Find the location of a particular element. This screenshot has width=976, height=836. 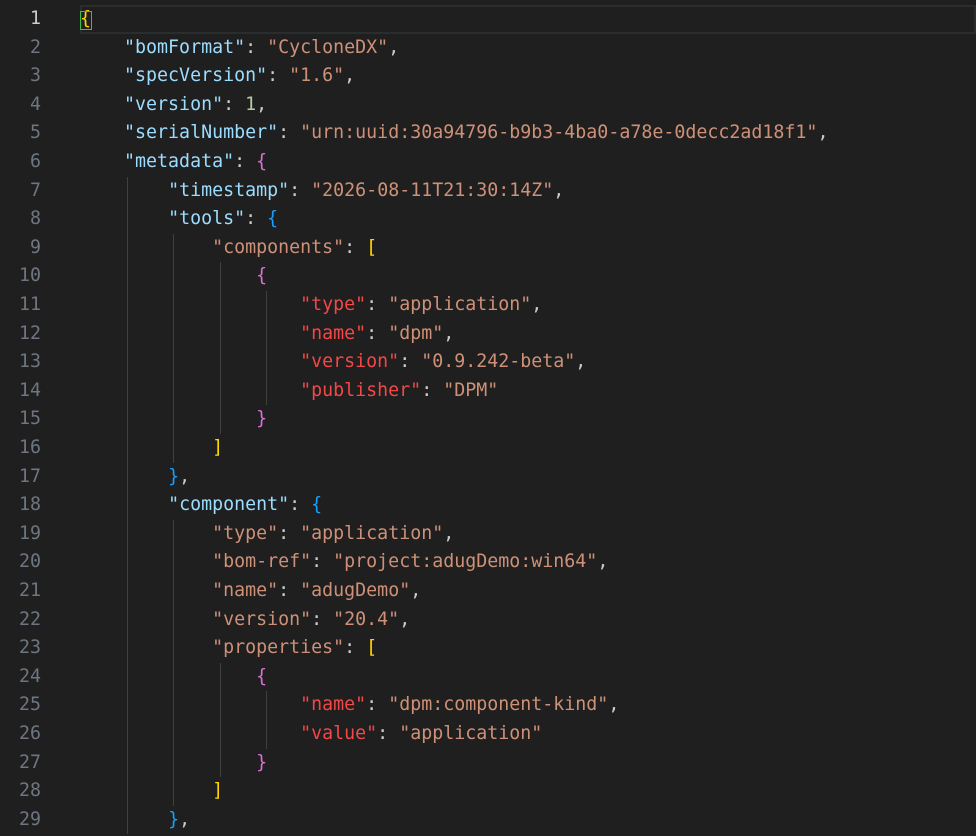

code-line: 6 "metadata": { is located at coordinates (488, 162).